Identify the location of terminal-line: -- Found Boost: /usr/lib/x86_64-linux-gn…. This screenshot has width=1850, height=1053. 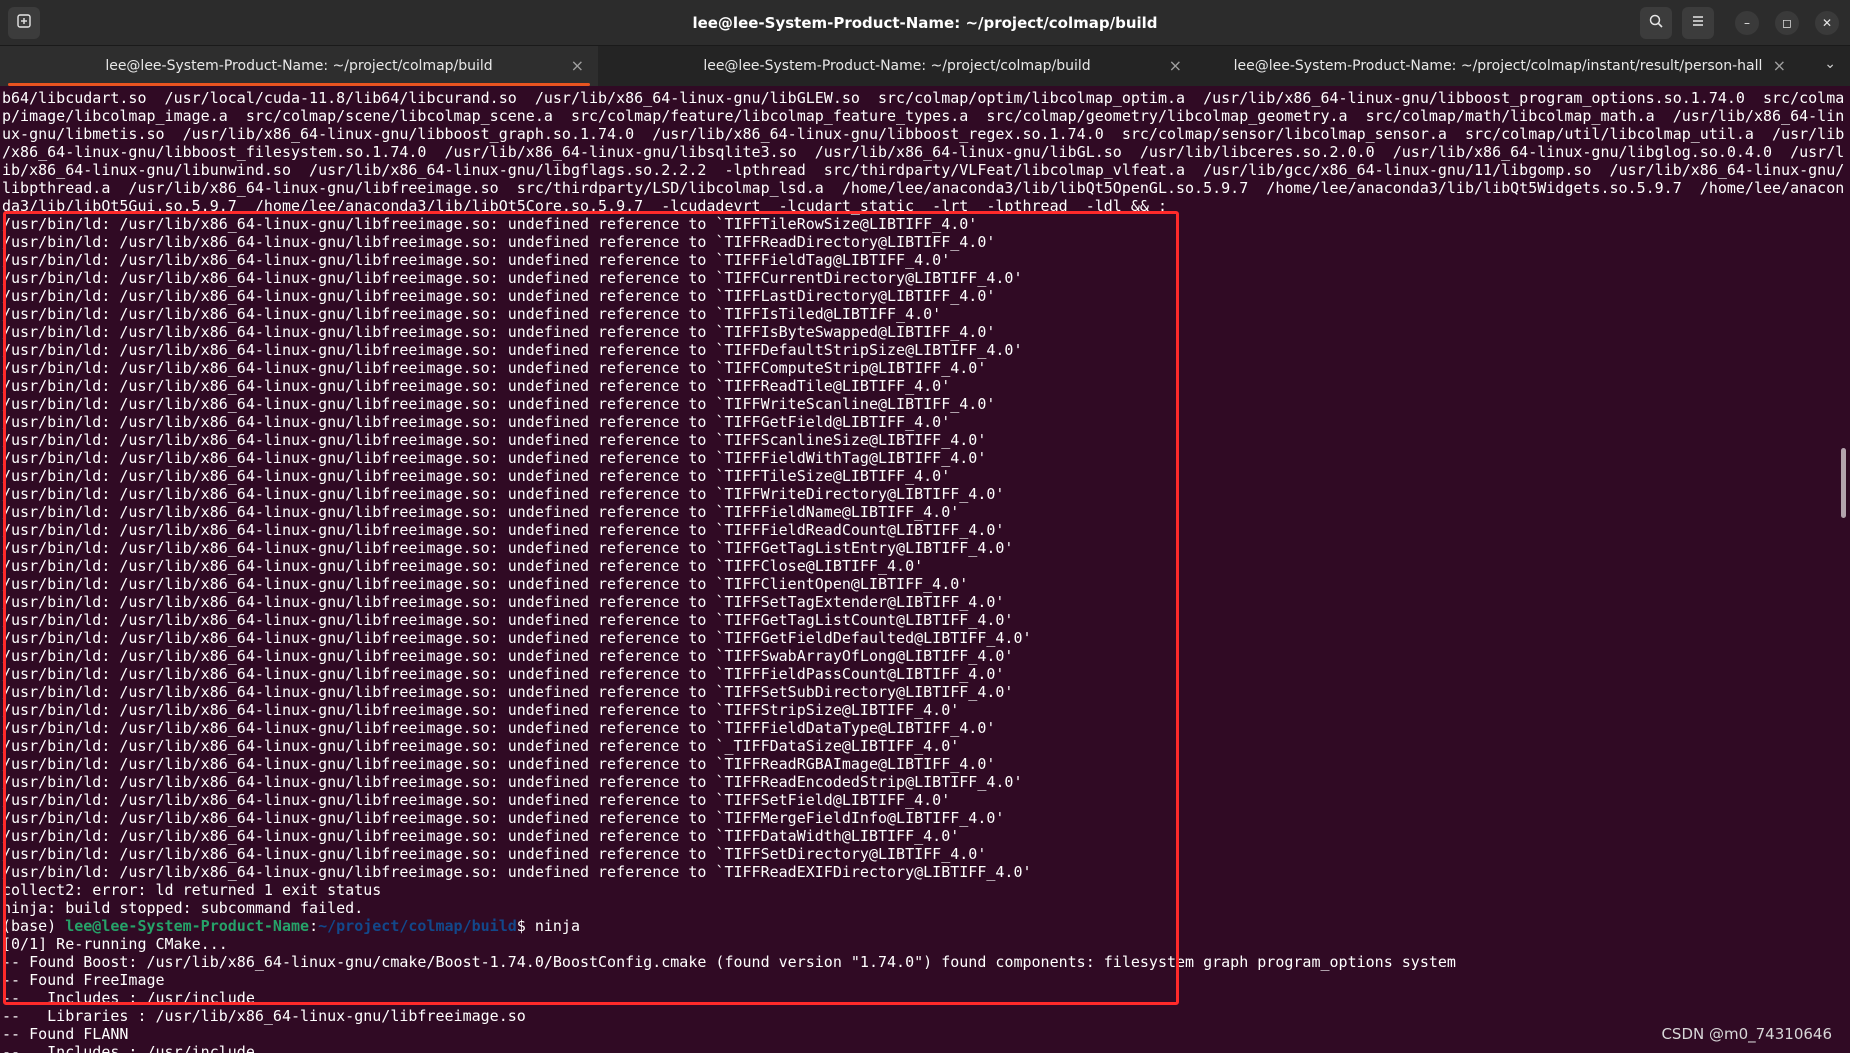
(729, 962).